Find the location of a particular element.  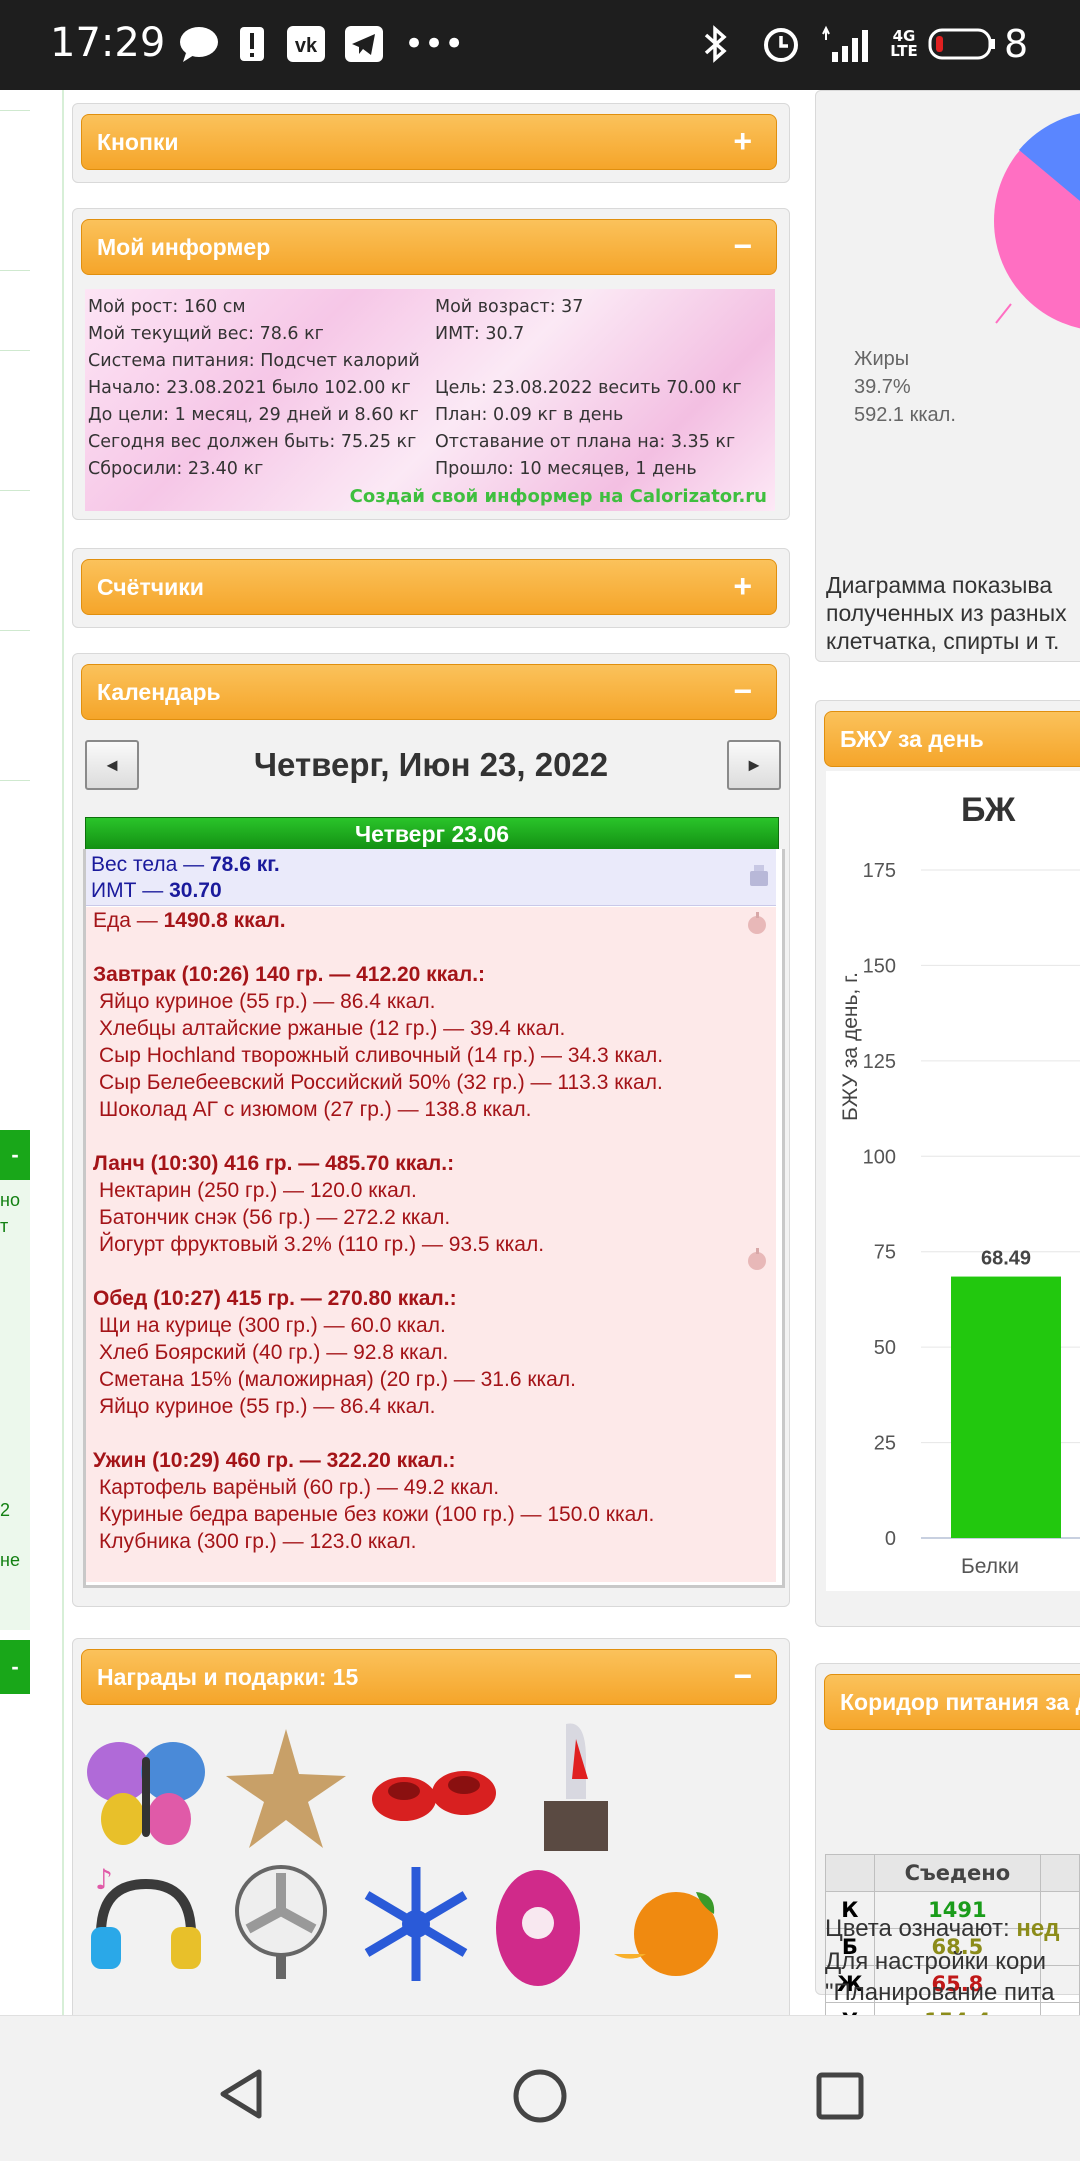

trophy-icon is located at coordinates (576, 1786).